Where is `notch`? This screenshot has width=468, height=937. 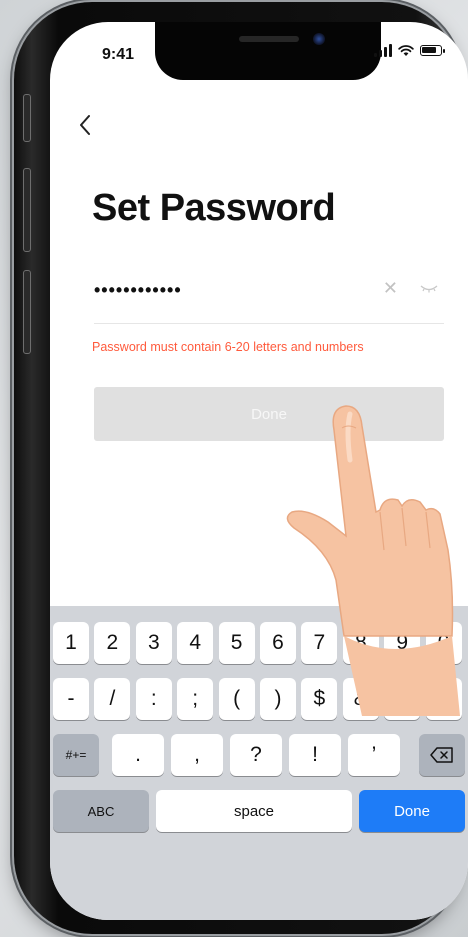 notch is located at coordinates (268, 51).